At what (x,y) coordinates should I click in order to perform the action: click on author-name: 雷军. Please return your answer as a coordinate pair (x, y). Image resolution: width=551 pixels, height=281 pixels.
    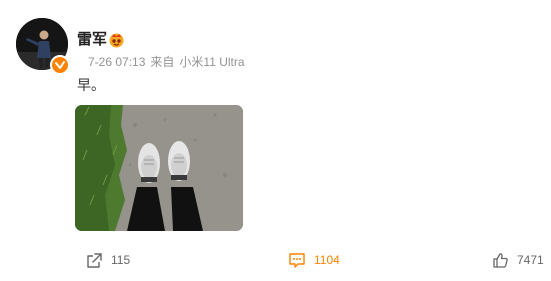
    Looking at the image, I should click on (92, 40).